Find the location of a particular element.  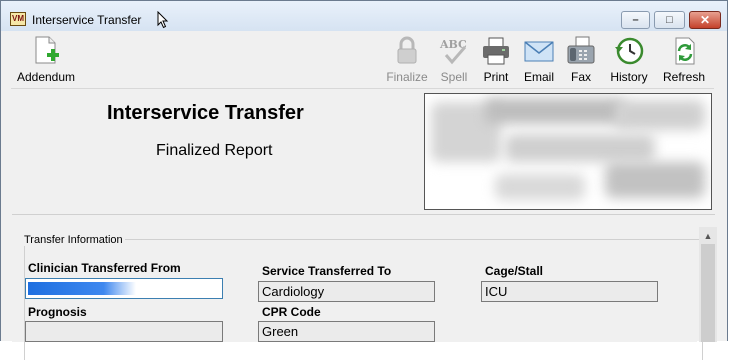

prognosis-field is located at coordinates (124, 331).